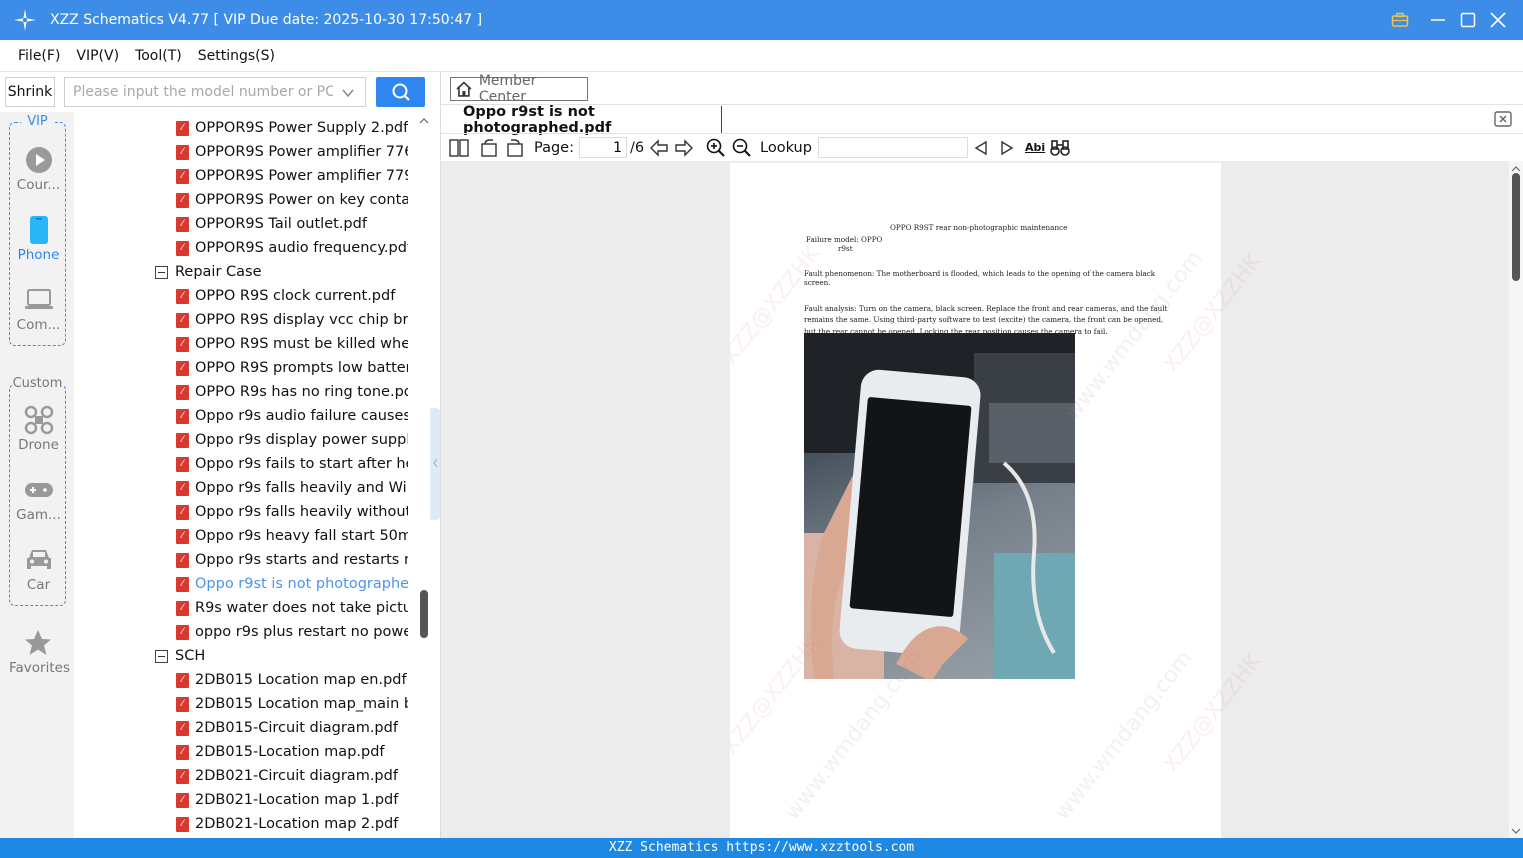 Image resolution: width=1523 pixels, height=858 pixels. I want to click on chevron-down-icon, so click(348, 94).